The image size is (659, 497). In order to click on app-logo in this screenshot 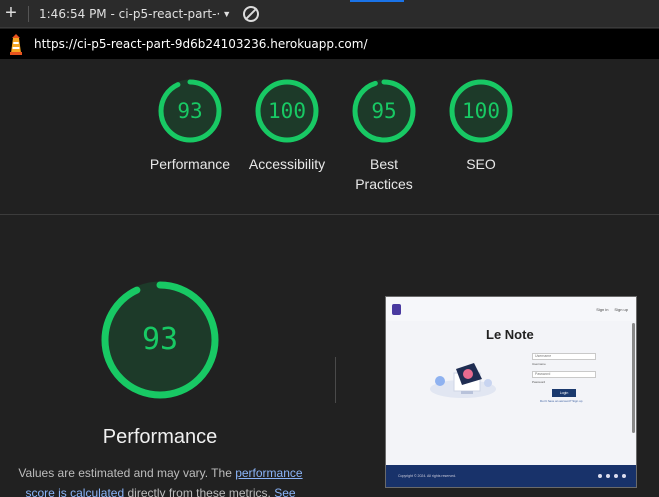, I will do `click(396, 309)`.